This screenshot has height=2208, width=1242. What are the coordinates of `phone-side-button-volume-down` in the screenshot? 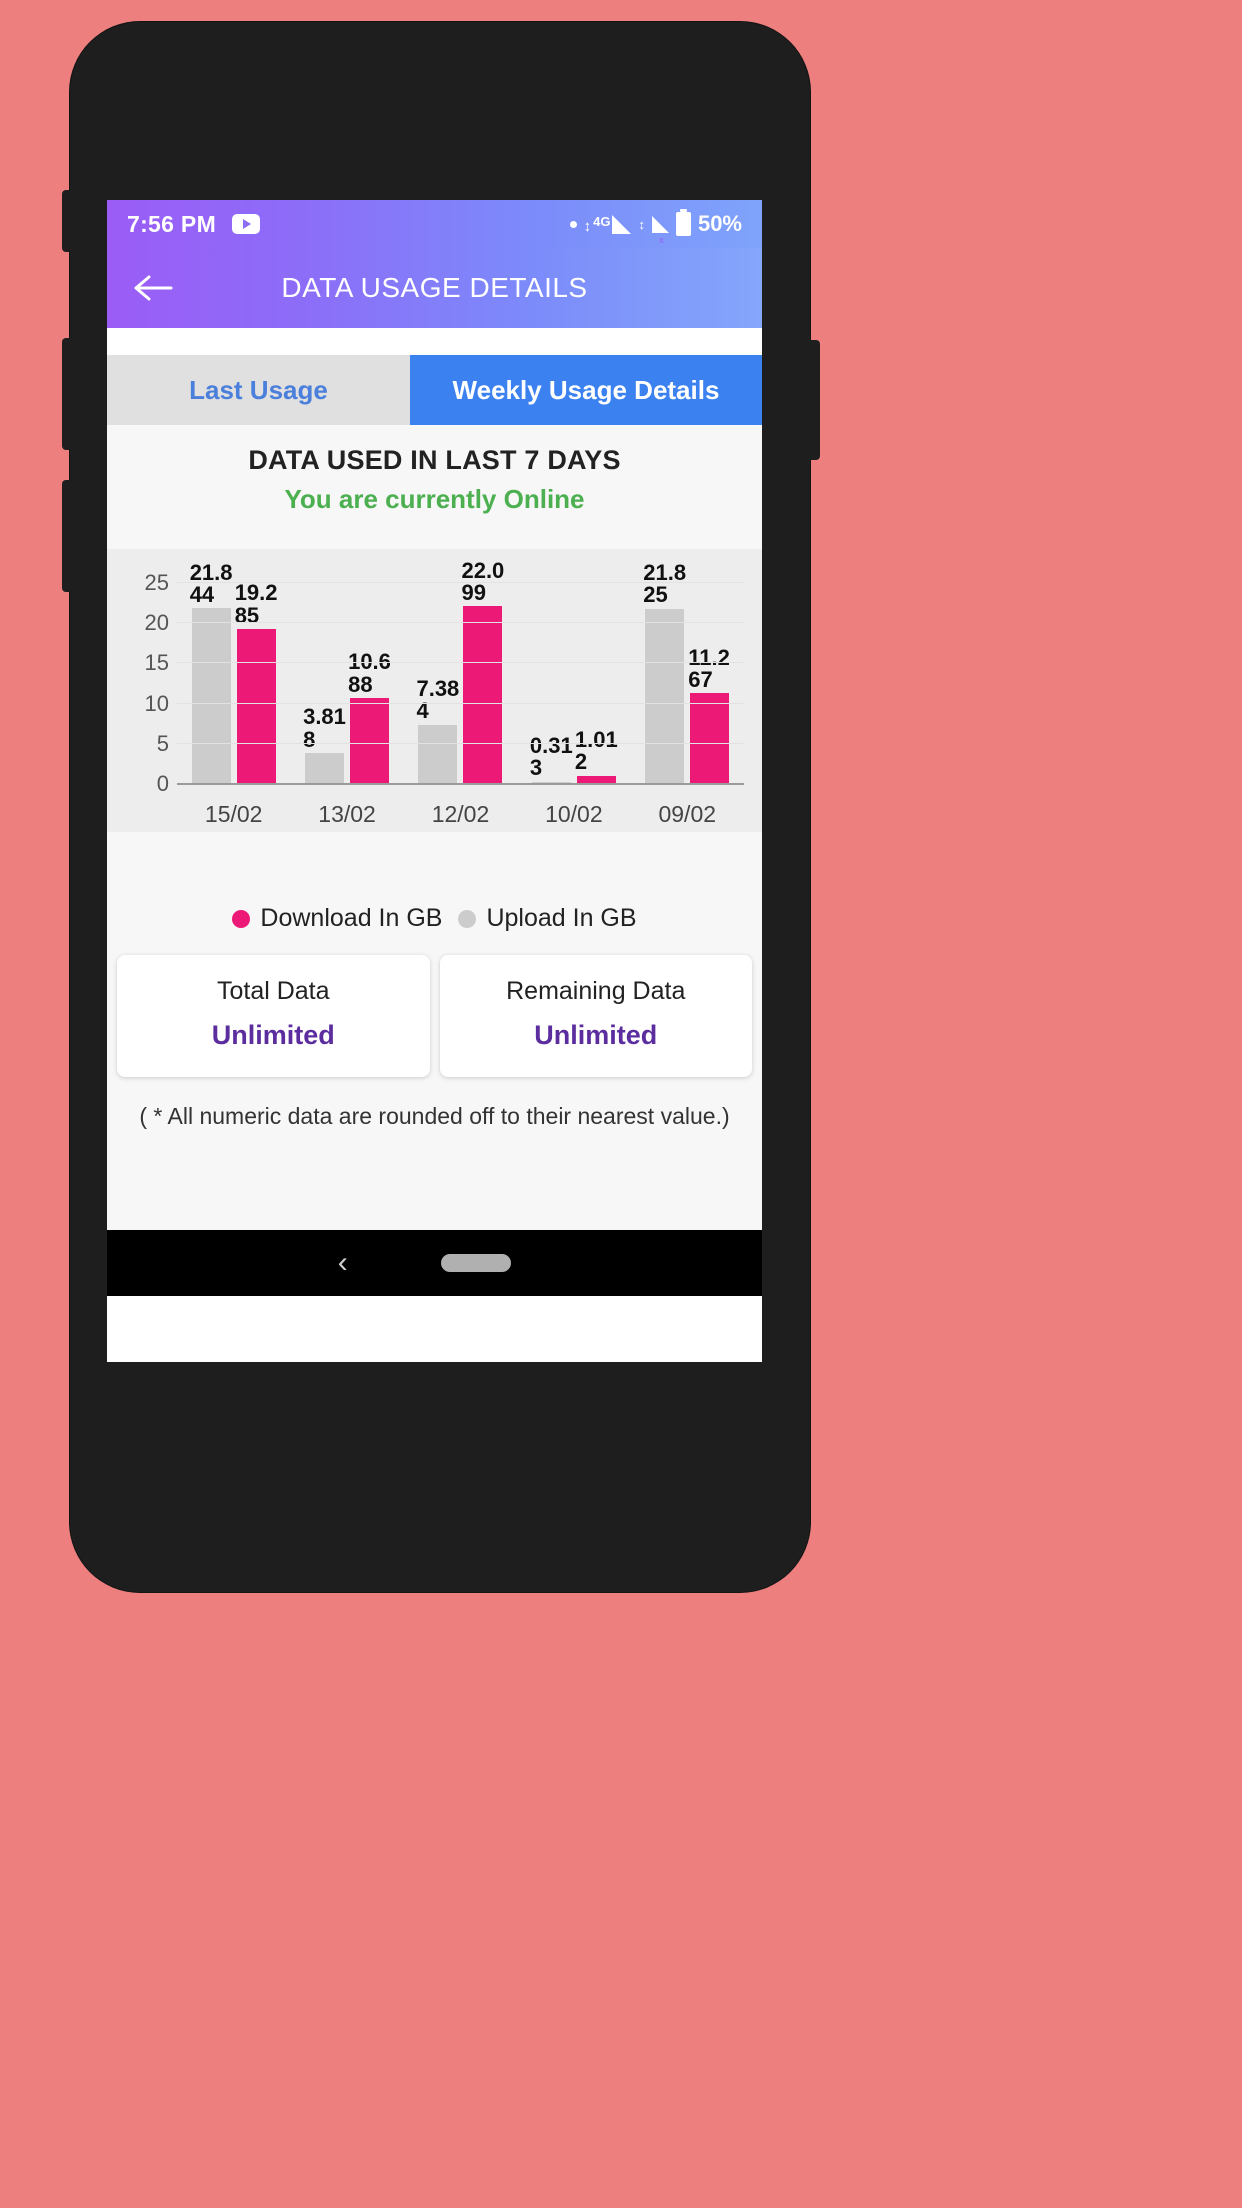 It's located at (68, 536).